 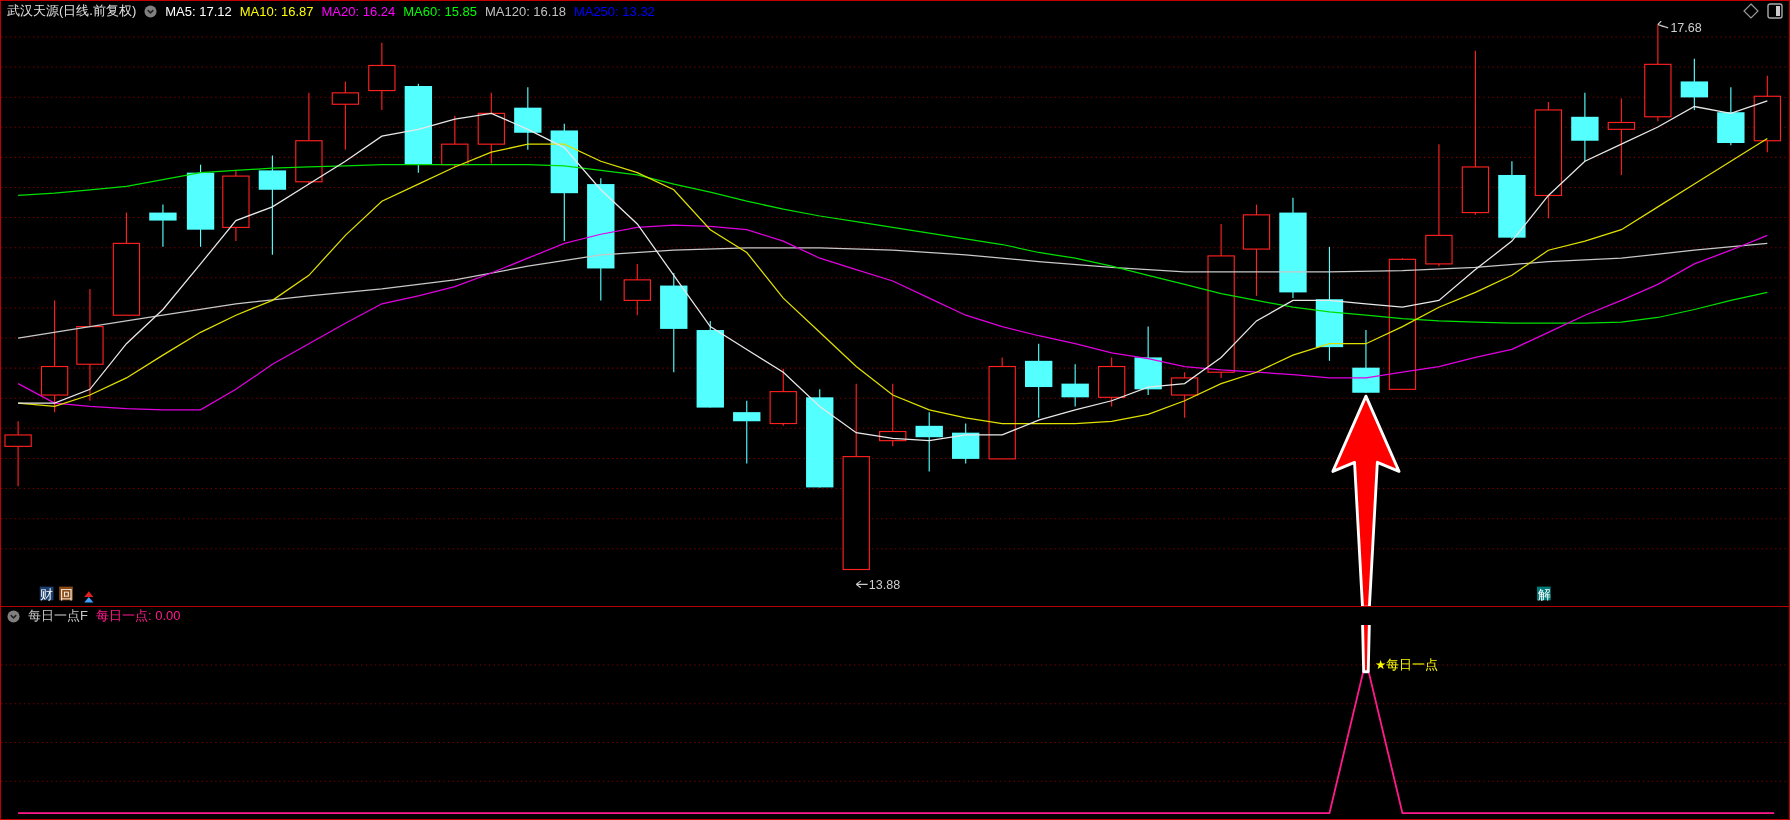 I want to click on panel-toggle-icon, so click(x=1775, y=11).